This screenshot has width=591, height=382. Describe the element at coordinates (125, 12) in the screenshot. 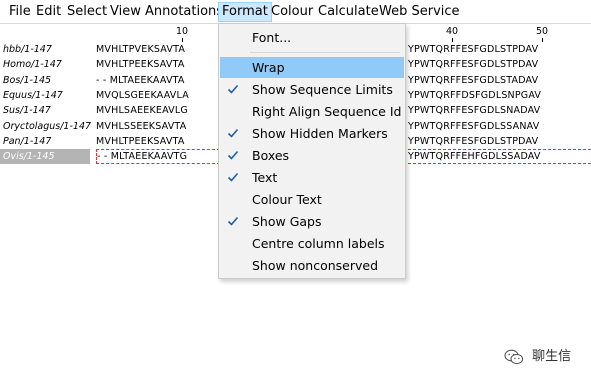

I see `menu-view: View` at that location.